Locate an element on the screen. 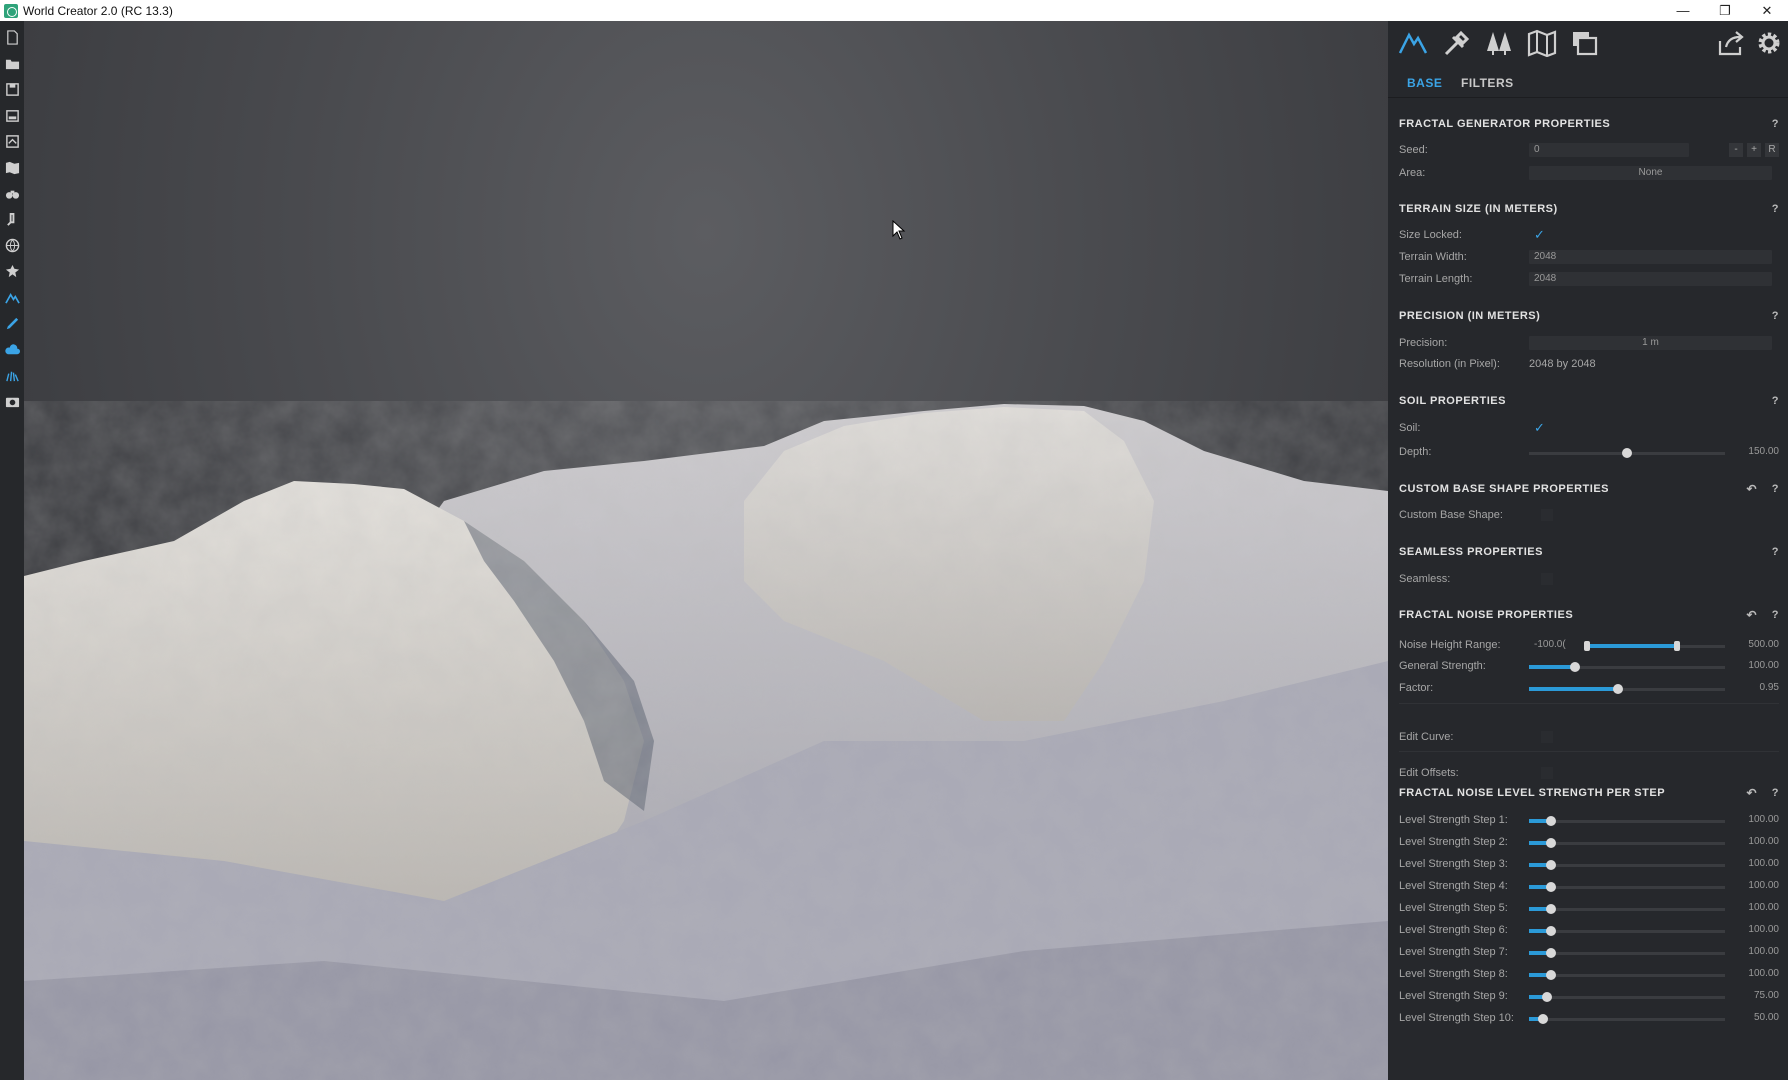 This screenshot has height=1080, width=1788. trees-icon is located at coordinates (1499, 43).